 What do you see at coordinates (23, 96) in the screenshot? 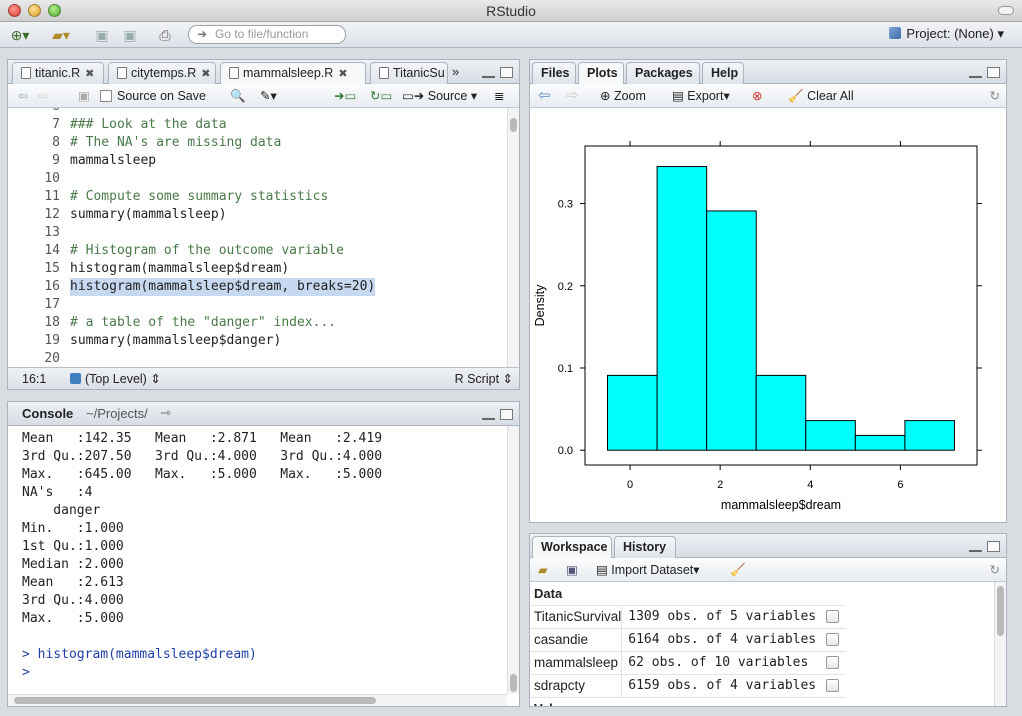
I see `back-icon: ⇦` at bounding box center [23, 96].